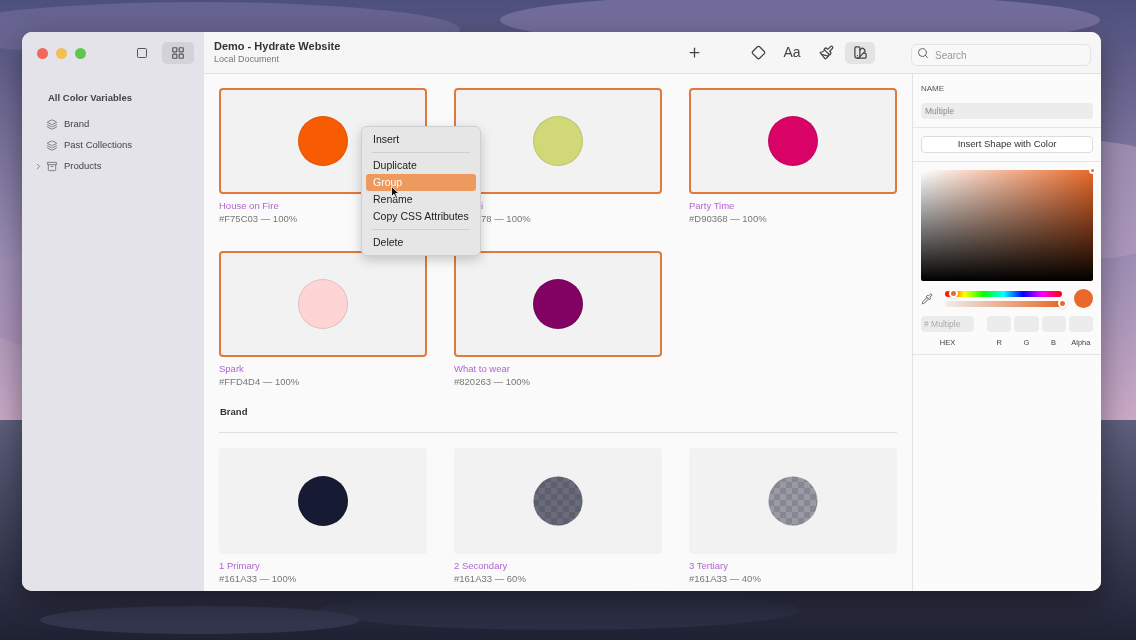 The image size is (1136, 640). Describe the element at coordinates (421, 199) in the screenshot. I see `menu-item: Rename` at that location.